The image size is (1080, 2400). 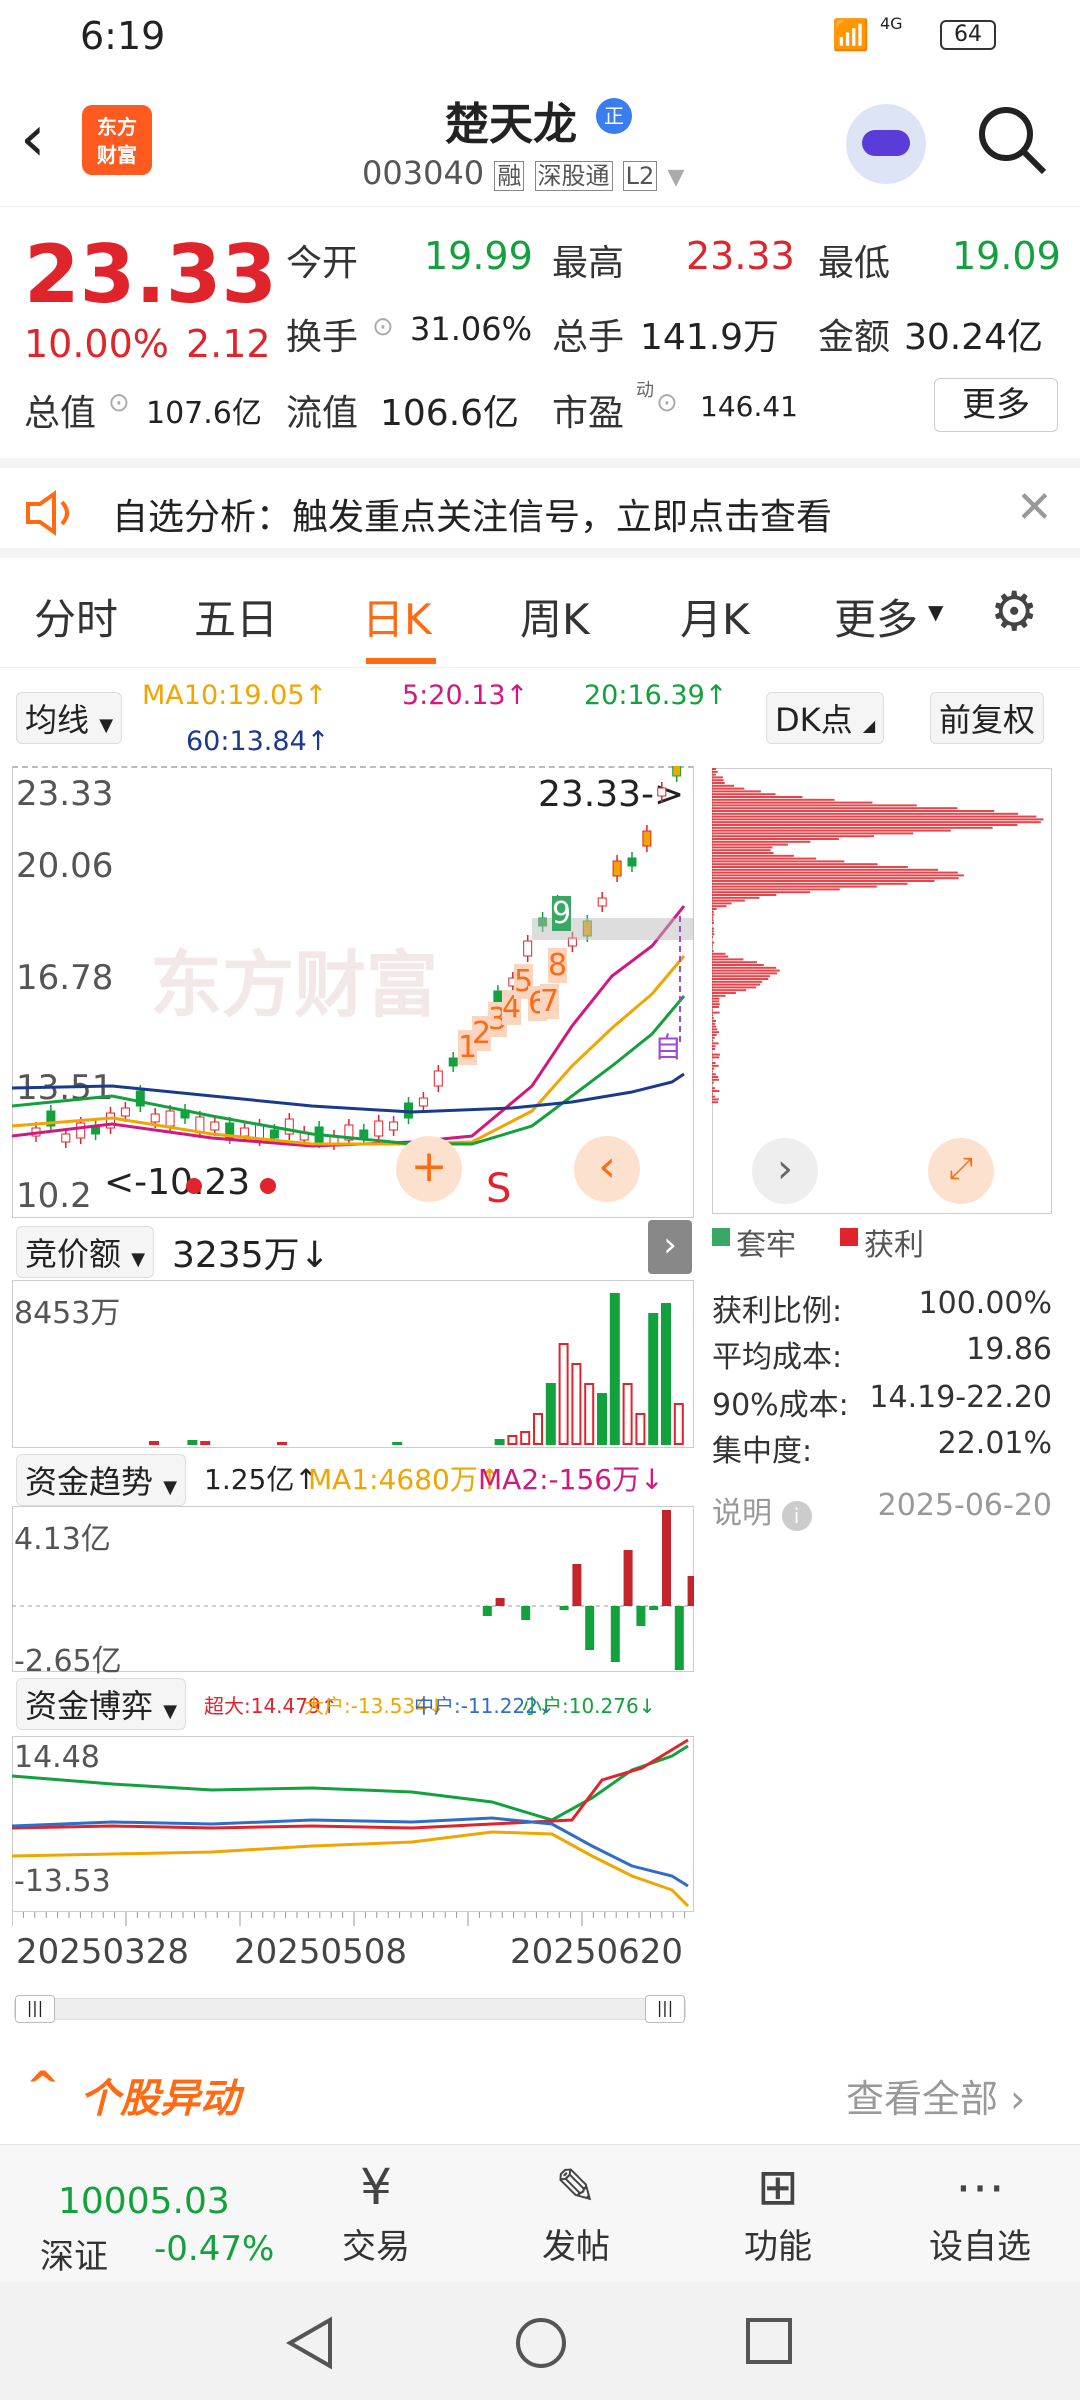 What do you see at coordinates (882, 1448) in the screenshot?
I see `chip-concentration: 集中度: 22.01%` at bounding box center [882, 1448].